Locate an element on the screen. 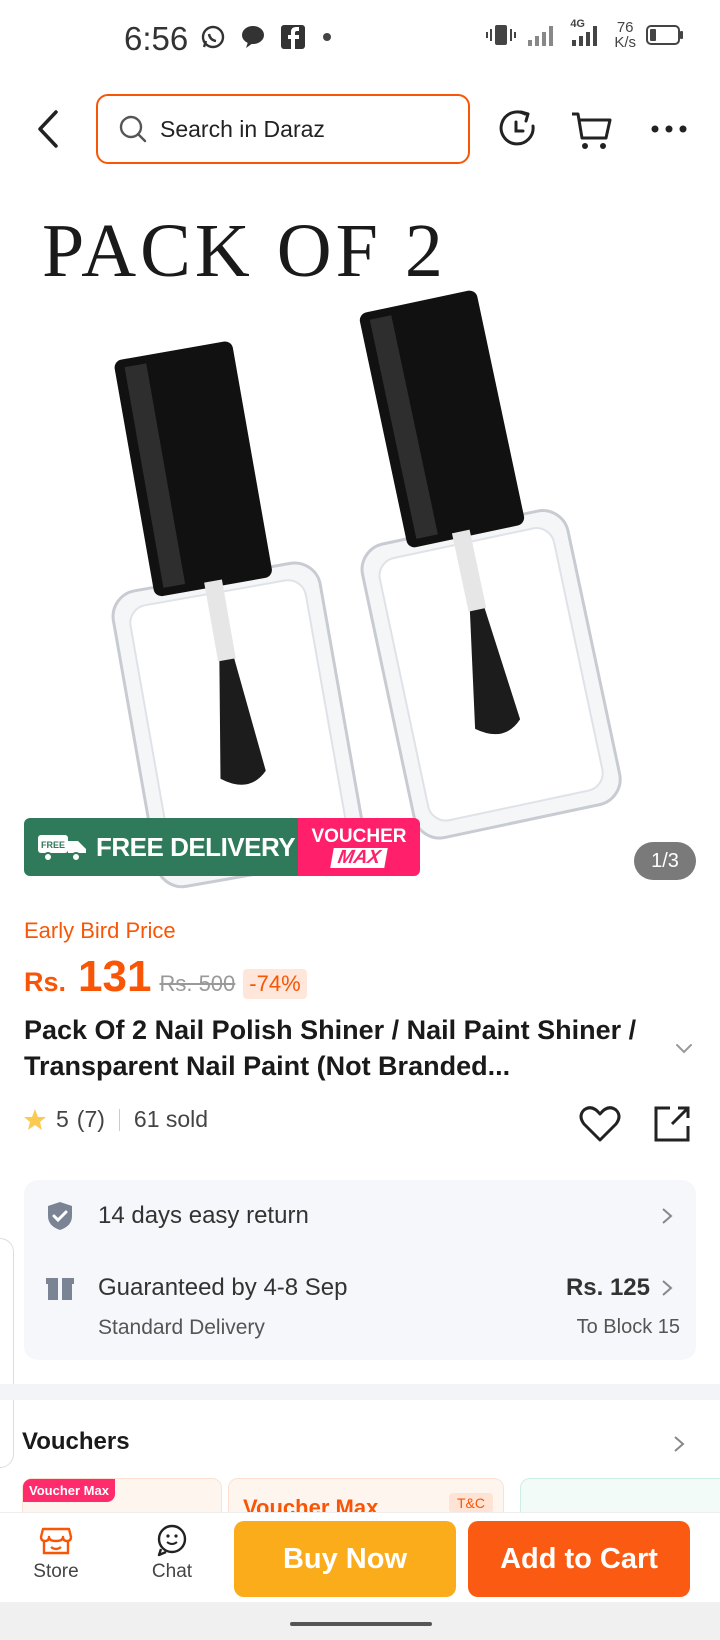 The image size is (720, 1640). heart-icon is located at coordinates (600, 1124).